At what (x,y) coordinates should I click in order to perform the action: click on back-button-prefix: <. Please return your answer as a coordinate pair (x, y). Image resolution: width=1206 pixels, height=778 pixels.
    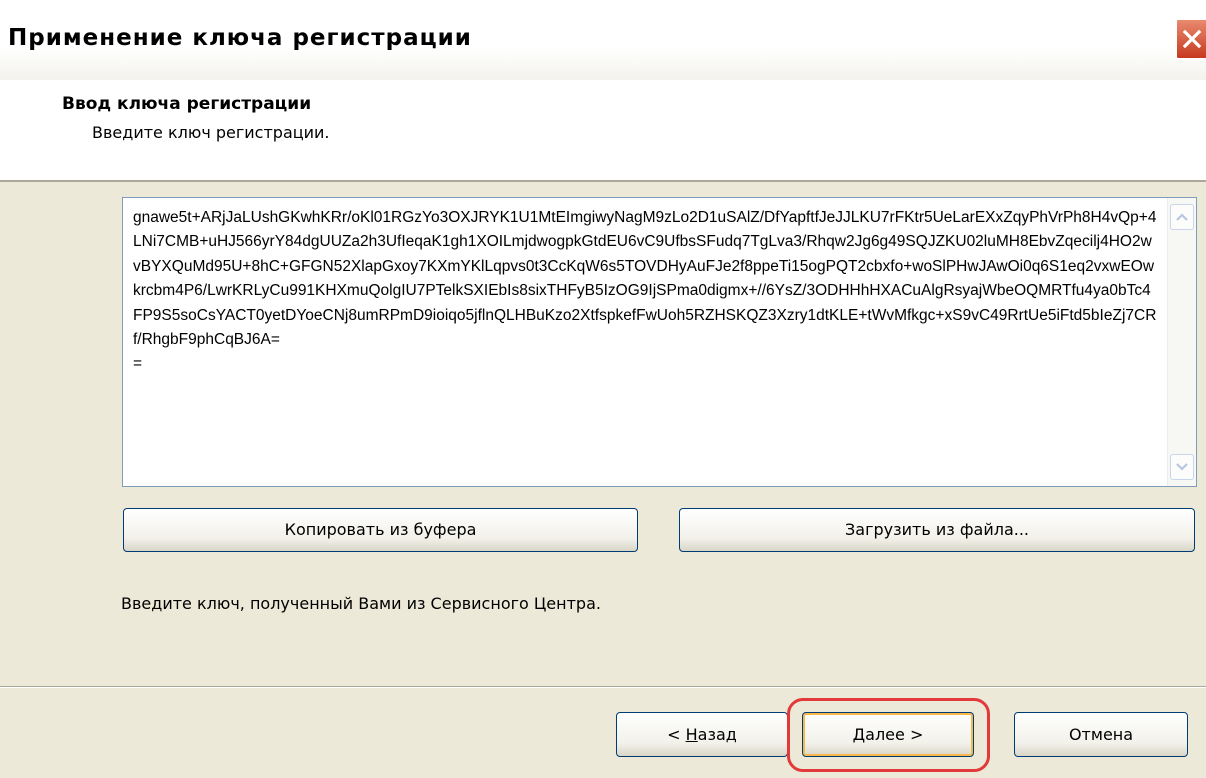
    Looking at the image, I should click on (676, 734).